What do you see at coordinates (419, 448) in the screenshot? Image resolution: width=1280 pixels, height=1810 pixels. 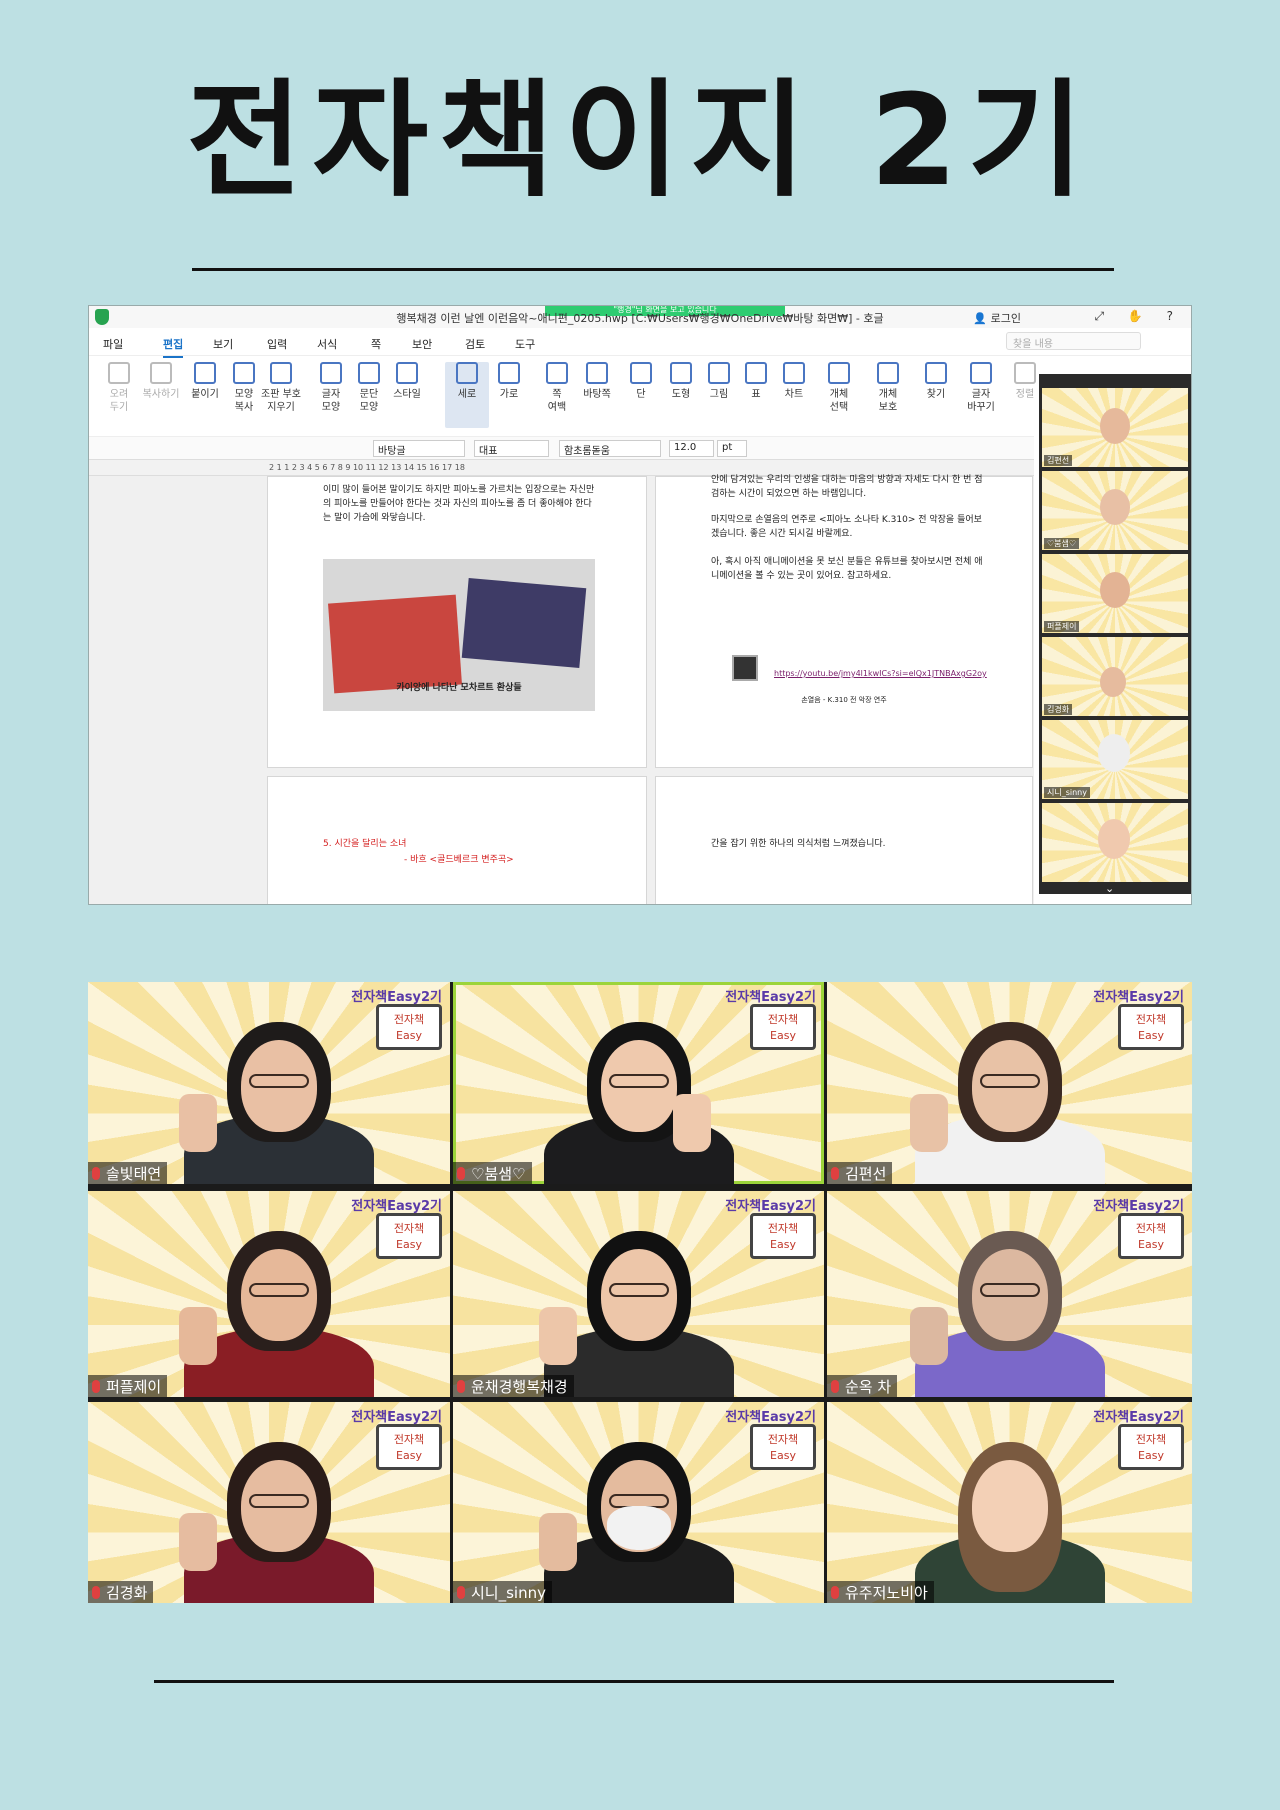 I see `style-select: 바탕글` at bounding box center [419, 448].